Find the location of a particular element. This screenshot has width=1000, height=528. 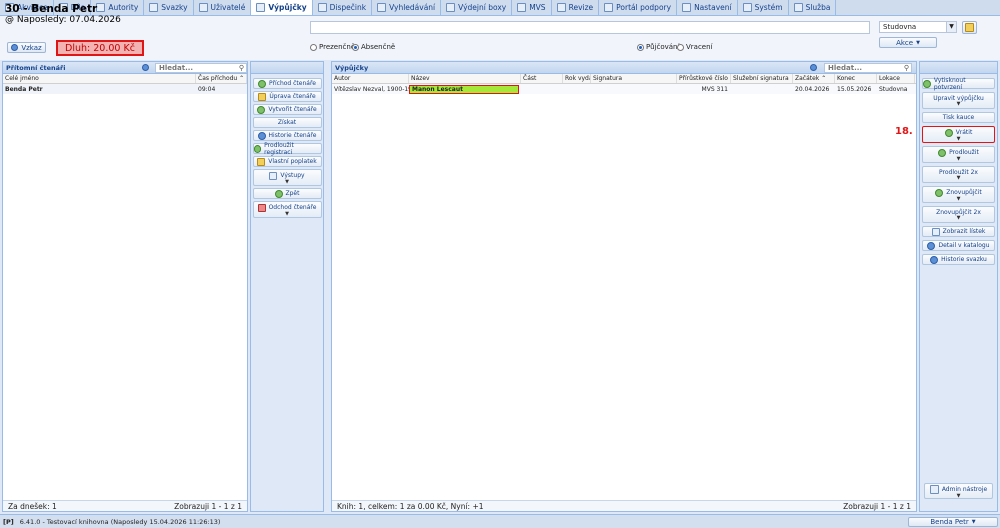

admin-tools-button: Admin nástroje ▼ is located at coordinates (958, 491).